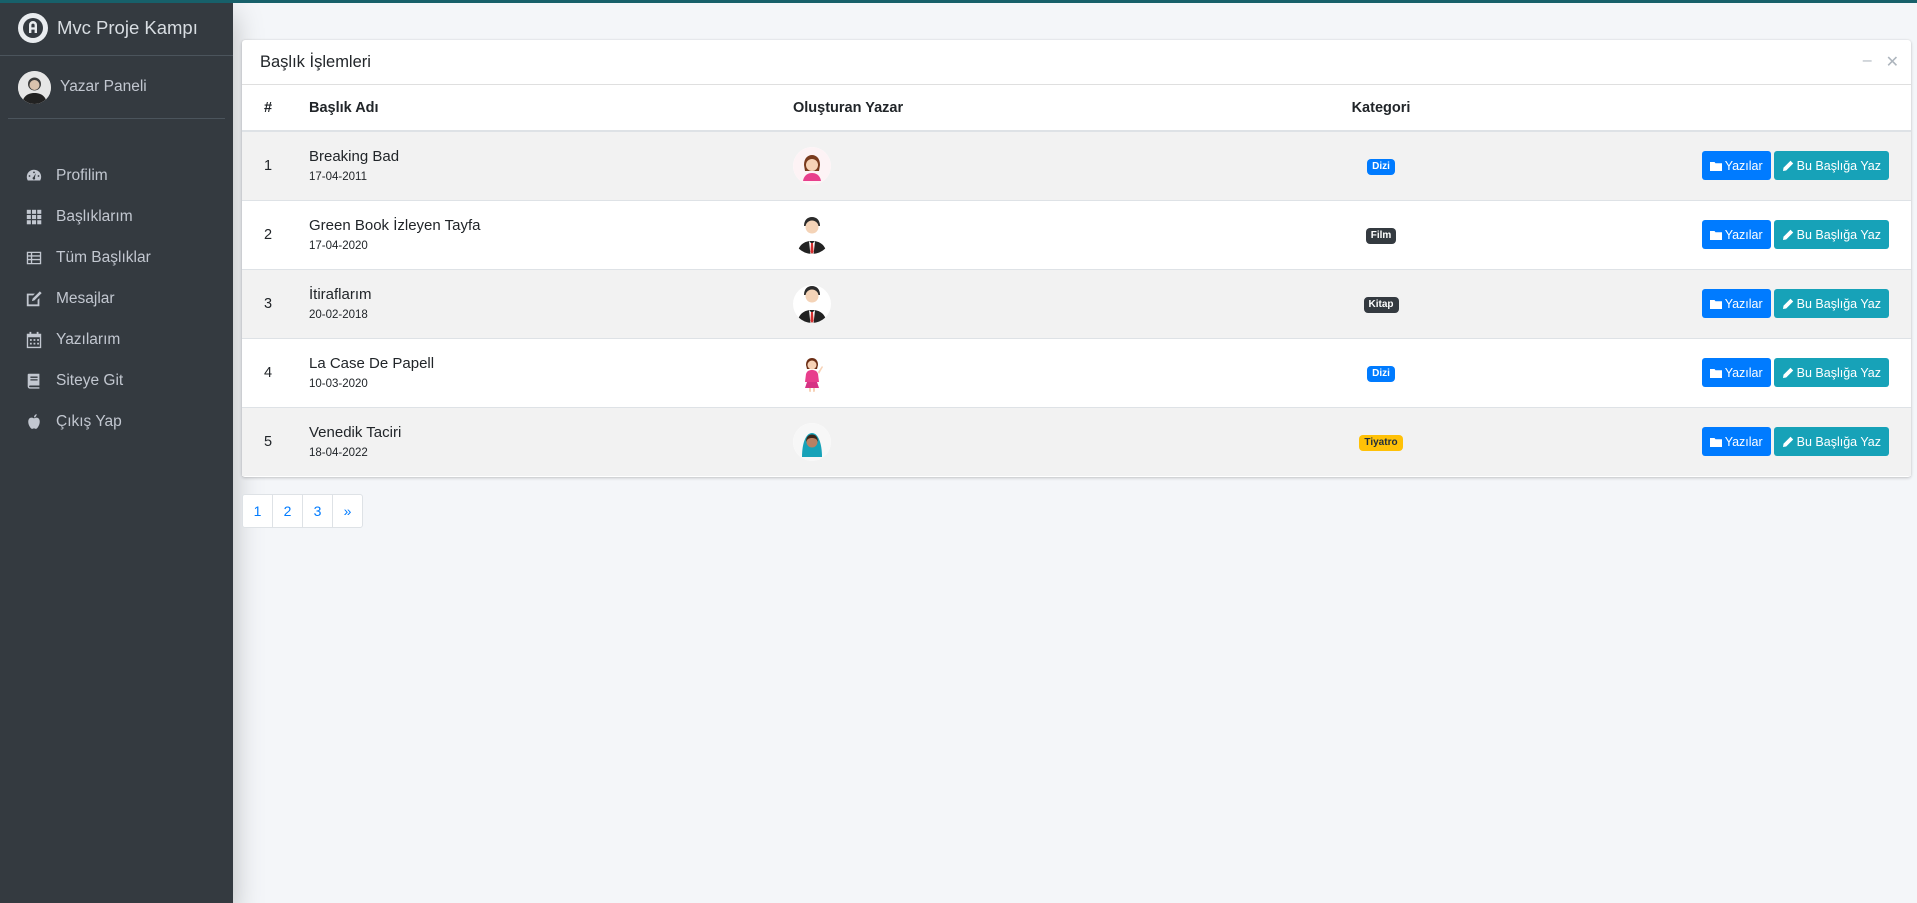 This screenshot has height=903, width=1917. I want to click on title-cell: Venedik Taciri 18-04-2022, so click(536, 441).